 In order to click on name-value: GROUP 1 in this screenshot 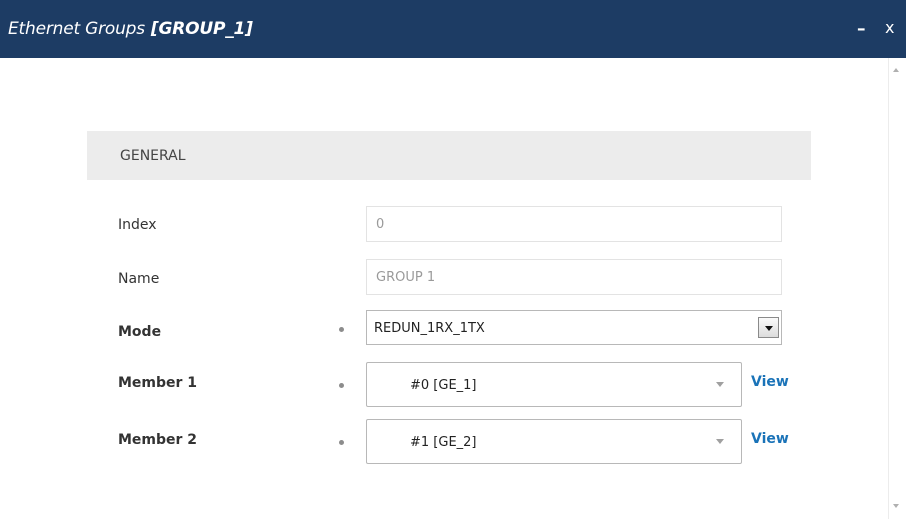, I will do `click(406, 277)`.